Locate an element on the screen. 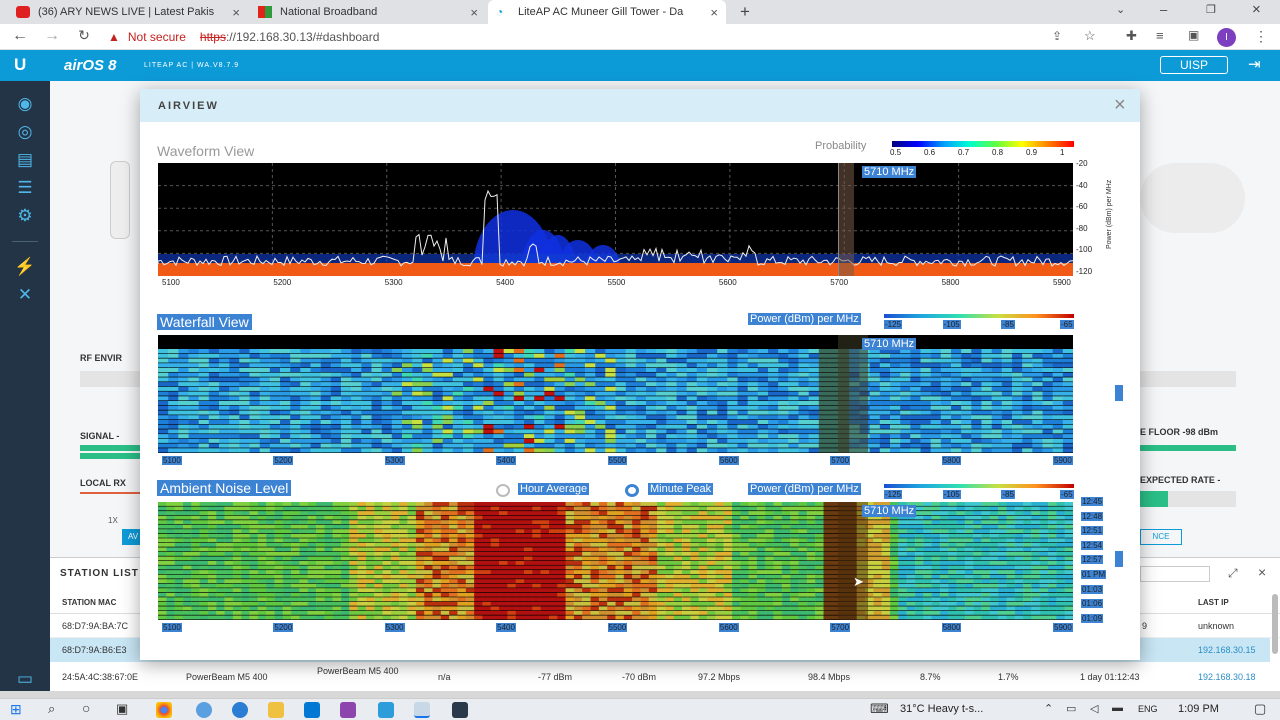 Image resolution: width=1280 pixels, height=720 pixels. y-tick-label: 01:09 is located at coordinates (1092, 618).